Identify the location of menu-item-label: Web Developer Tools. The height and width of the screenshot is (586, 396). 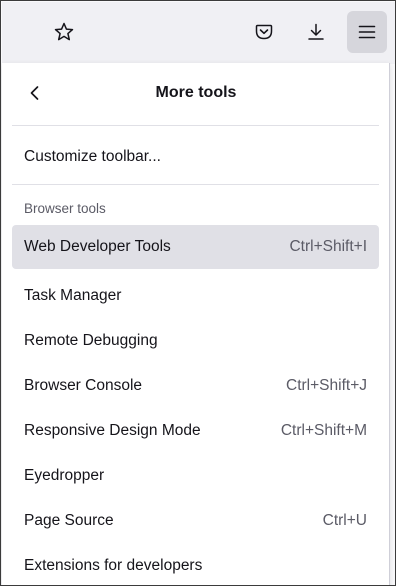
(97, 246).